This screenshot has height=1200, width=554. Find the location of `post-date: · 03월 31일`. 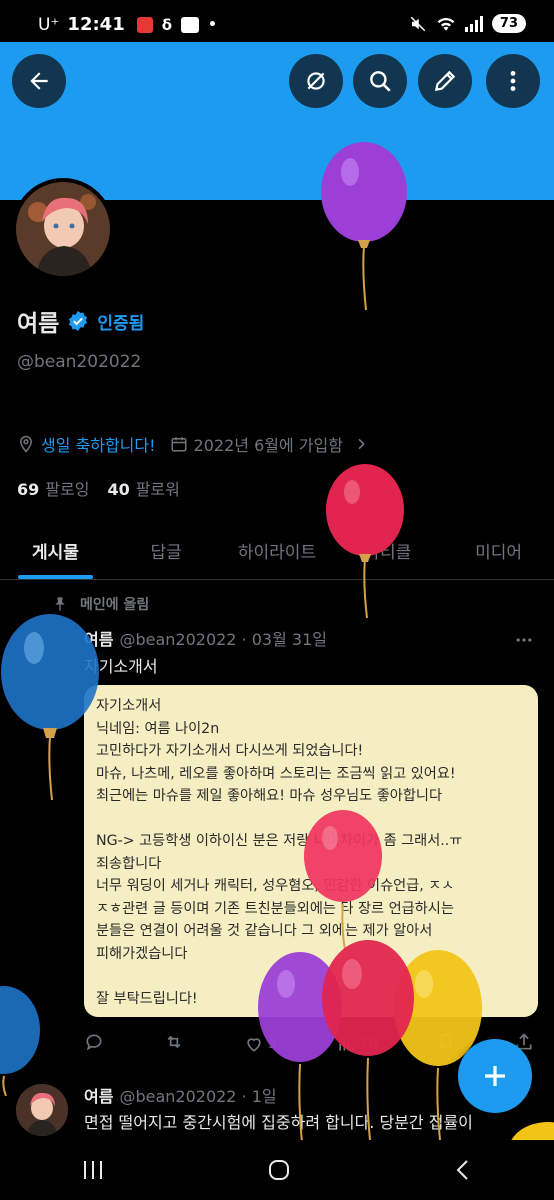

post-date: · 03월 31일 is located at coordinates (284, 639).